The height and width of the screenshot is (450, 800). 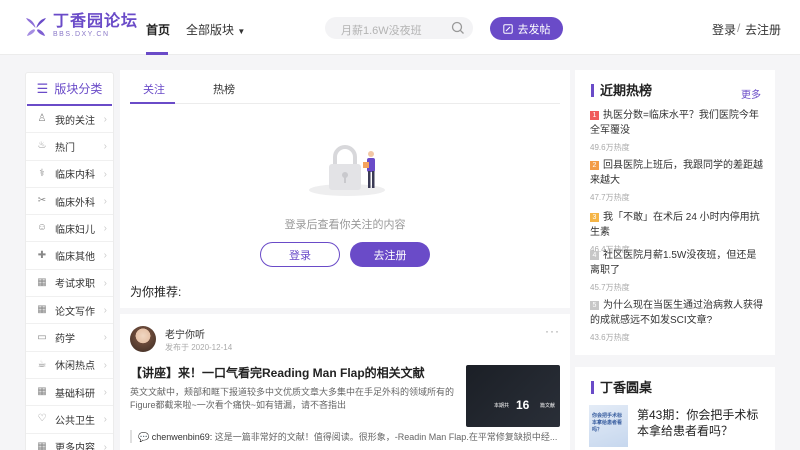 I want to click on header-register-link: 去注册, so click(x=763, y=29).